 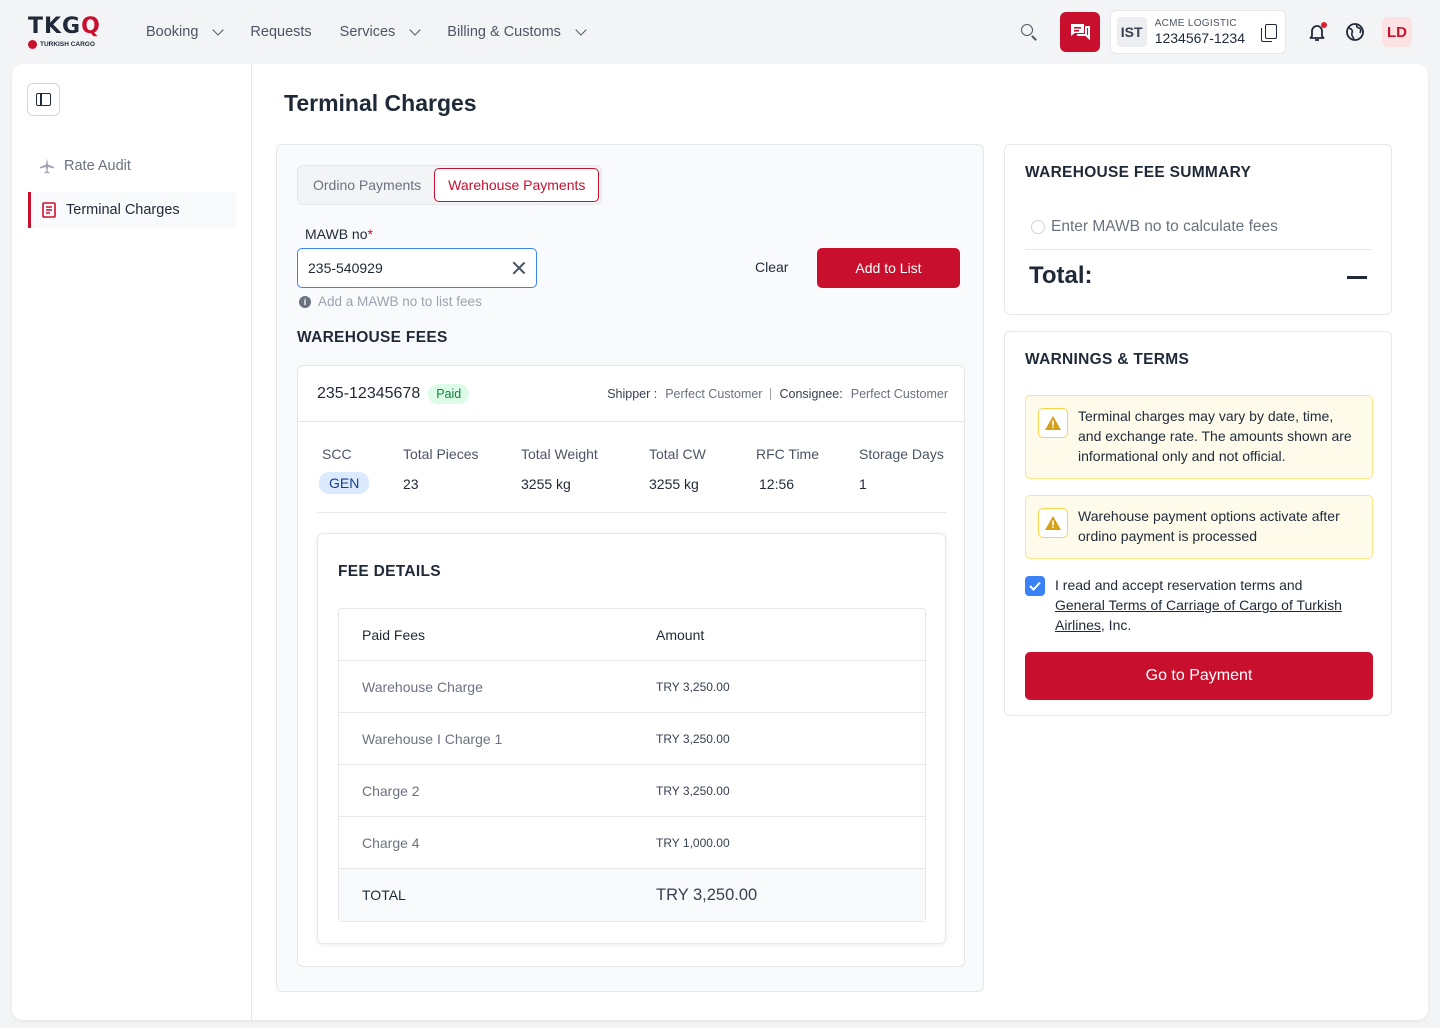 I want to click on stat-total-pieces: Total Pieces 23, so click(x=441, y=469).